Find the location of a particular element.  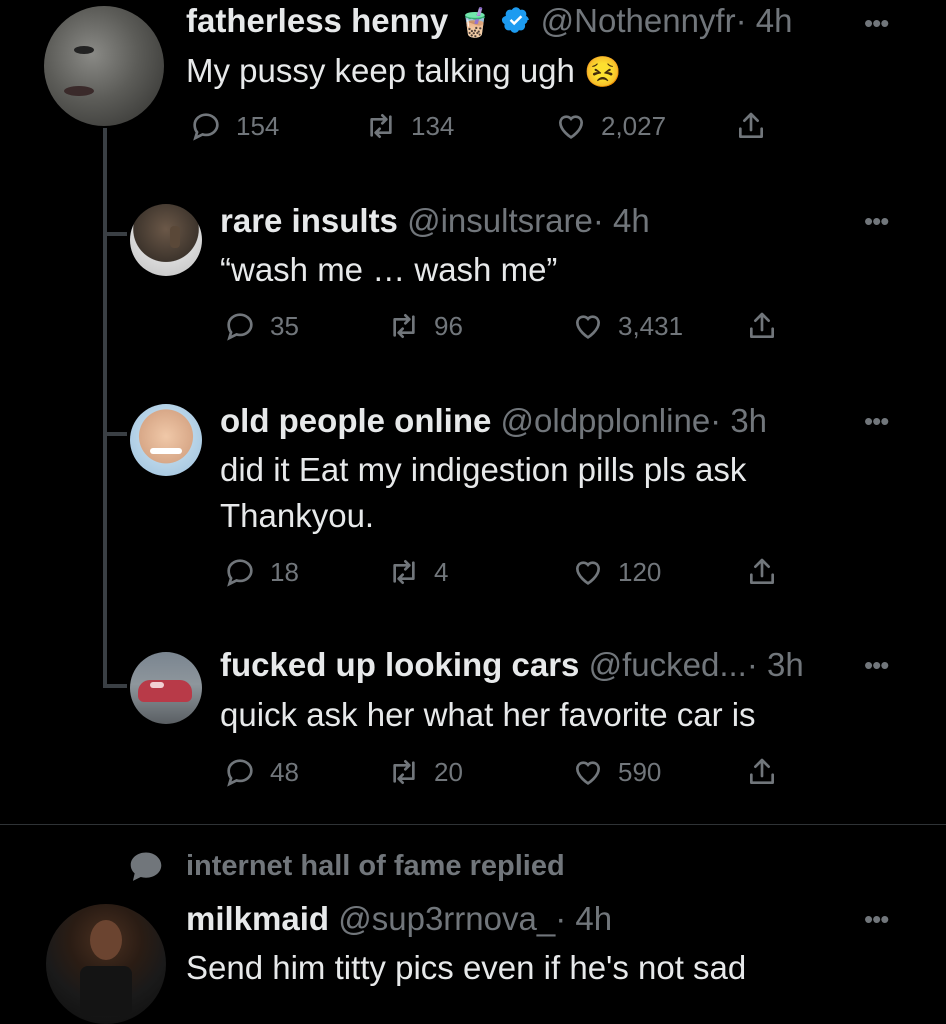

social-context: internet hall of fame replied is located at coordinates (346, 866).